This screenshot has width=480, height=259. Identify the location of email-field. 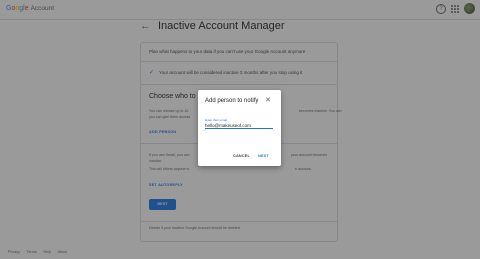
(239, 125).